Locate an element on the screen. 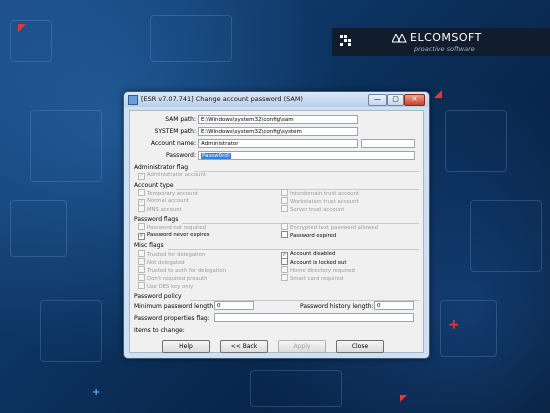 This screenshot has height=413, width=550. checkbox-administrator-account: ✓ Administrator account is located at coordinates (172, 175).